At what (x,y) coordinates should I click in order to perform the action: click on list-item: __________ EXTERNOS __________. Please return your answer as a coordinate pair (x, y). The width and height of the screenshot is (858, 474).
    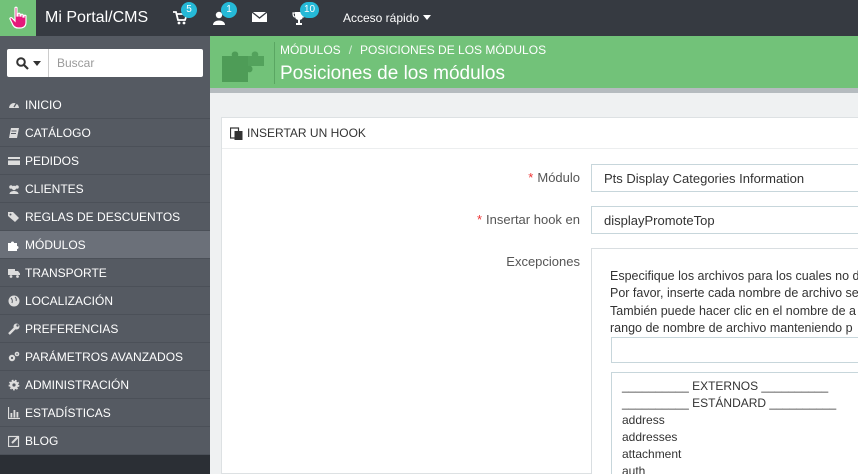
    Looking at the image, I should click on (724, 386).